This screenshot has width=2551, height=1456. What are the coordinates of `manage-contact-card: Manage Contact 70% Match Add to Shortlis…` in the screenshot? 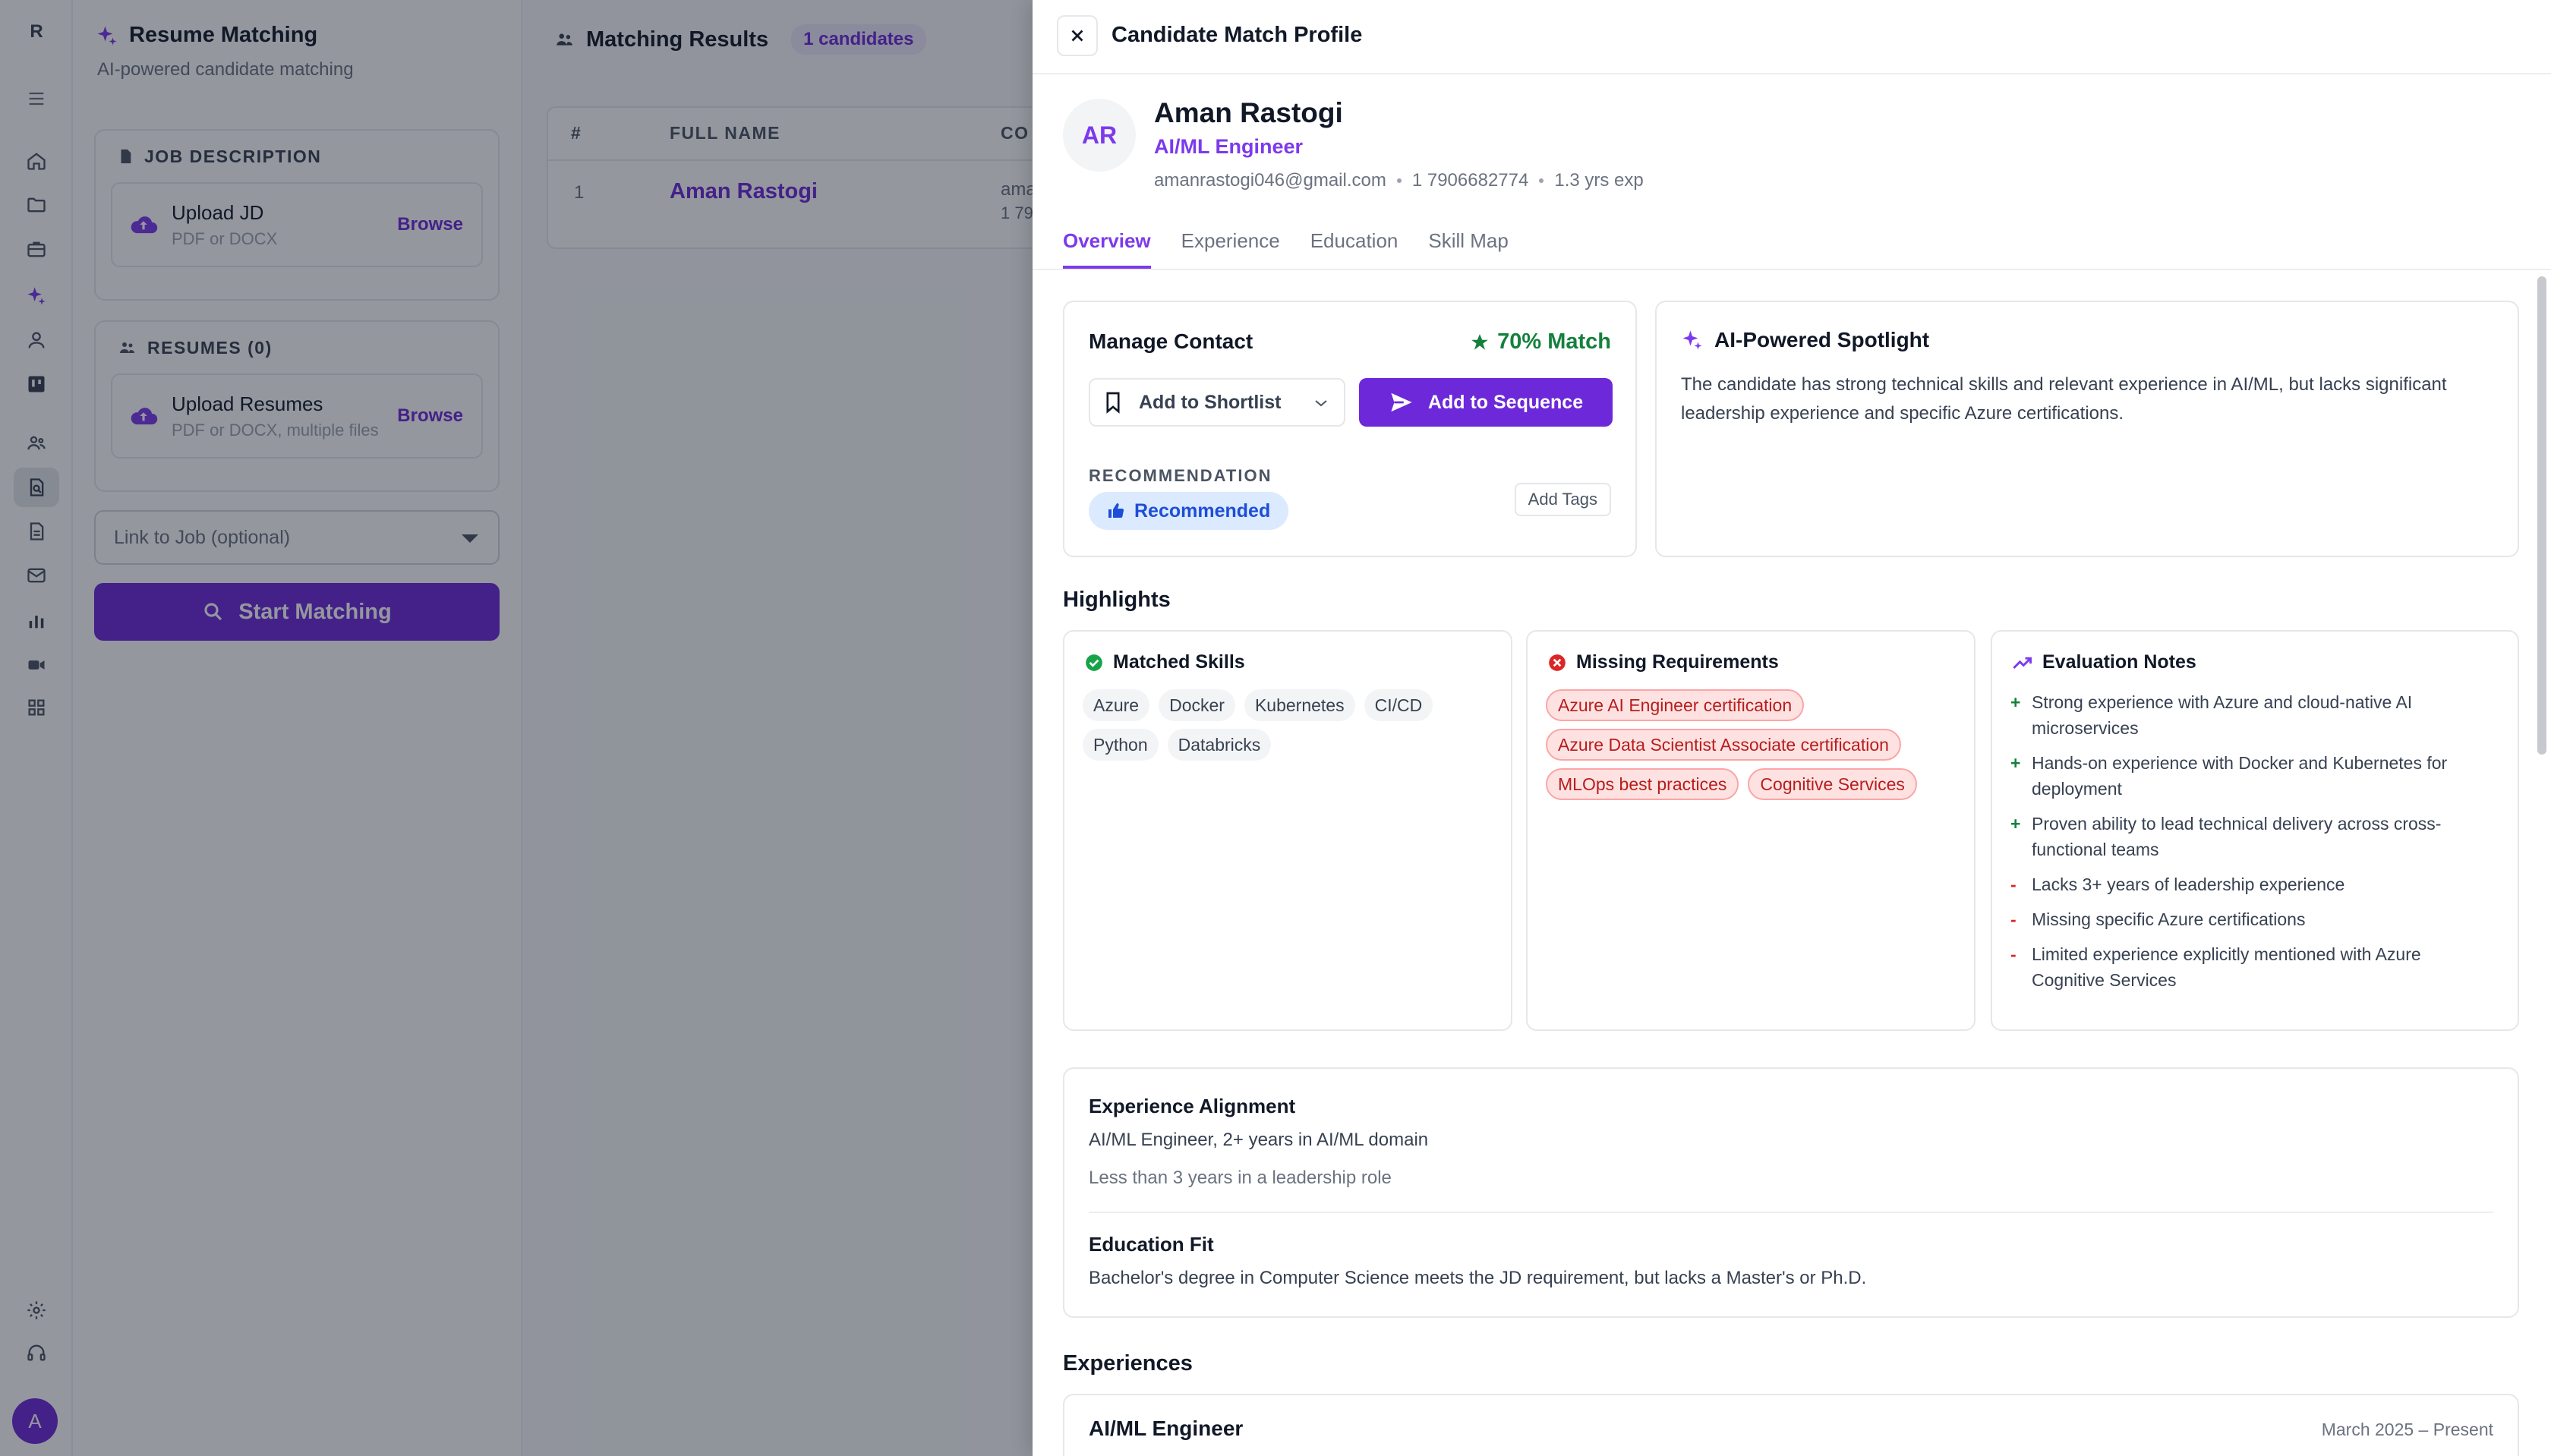 It's located at (1350, 429).